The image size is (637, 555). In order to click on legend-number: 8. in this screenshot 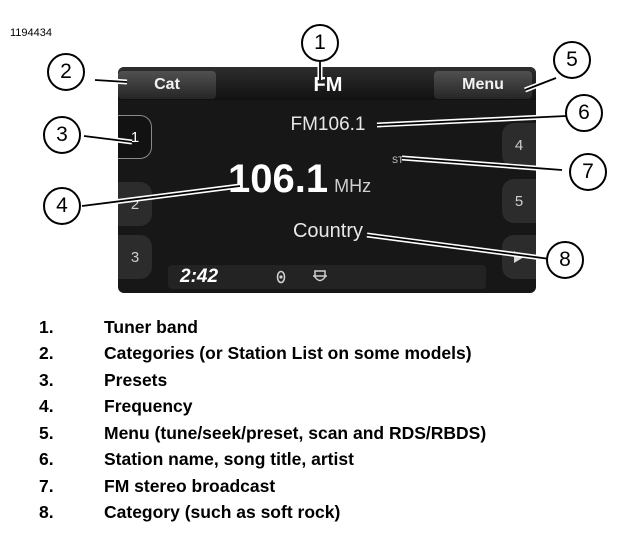, I will do `click(46, 512)`.